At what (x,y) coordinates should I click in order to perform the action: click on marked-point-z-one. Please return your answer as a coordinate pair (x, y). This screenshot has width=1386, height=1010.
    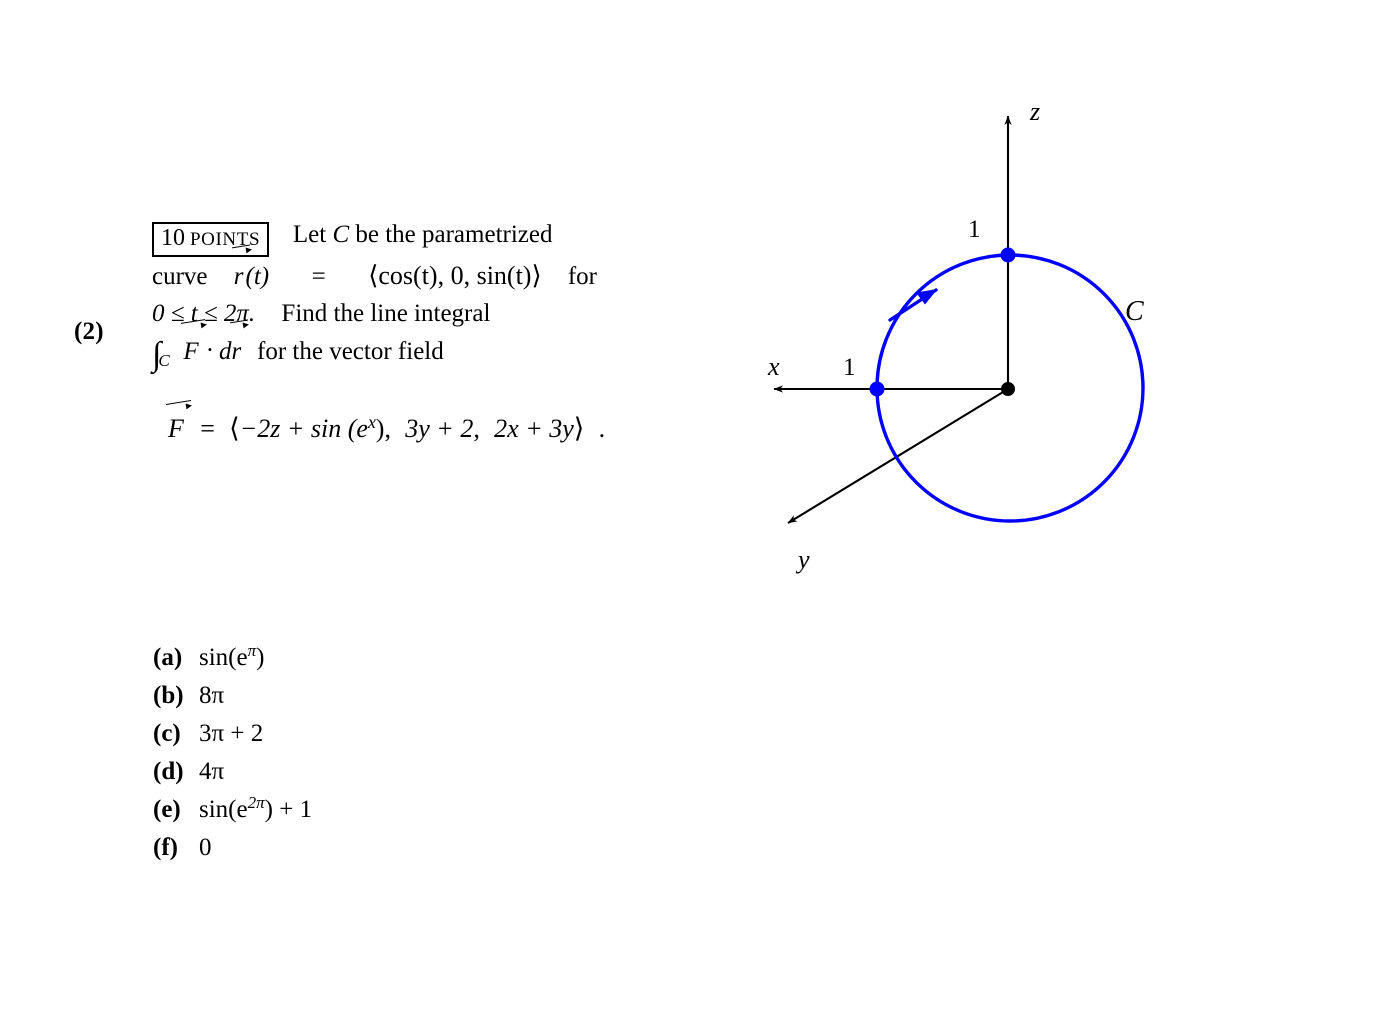
    Looking at the image, I should click on (1008, 255).